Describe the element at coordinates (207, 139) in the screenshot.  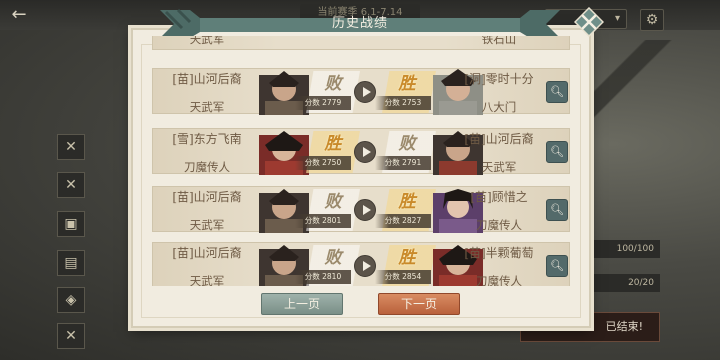
I see `player-name: [雪]东方飞南` at that location.